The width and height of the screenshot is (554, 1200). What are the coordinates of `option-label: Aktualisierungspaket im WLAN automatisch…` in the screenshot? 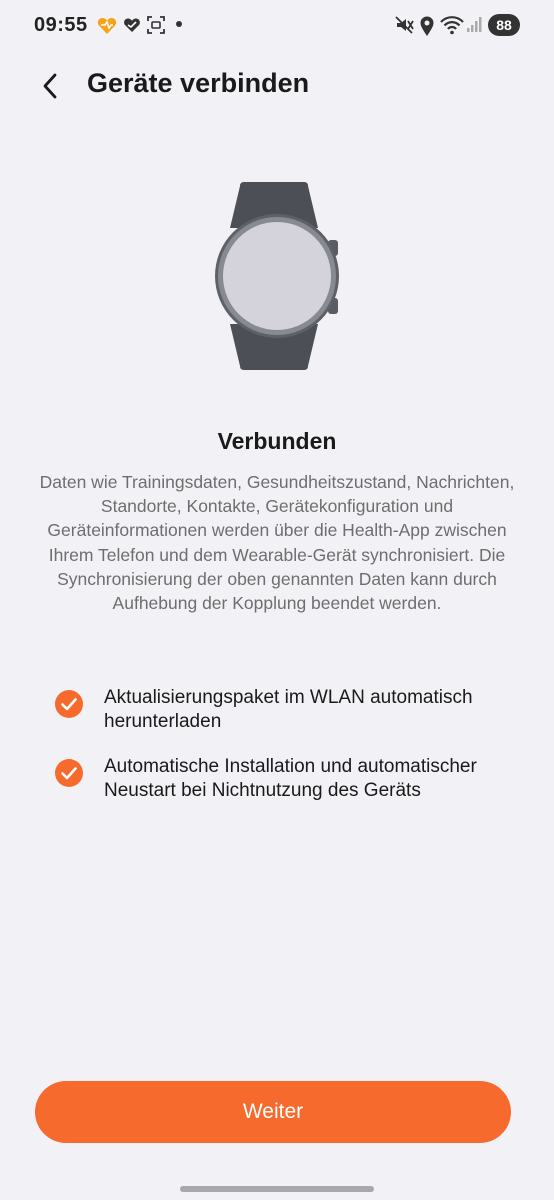 It's located at (288, 709).